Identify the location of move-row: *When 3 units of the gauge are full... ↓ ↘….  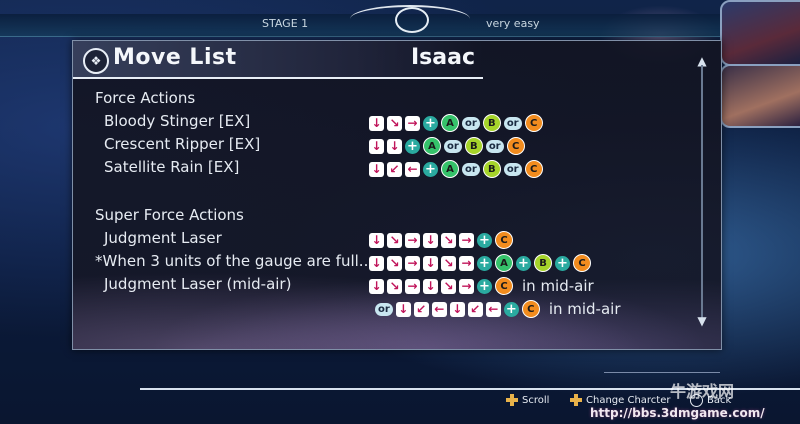
(373, 263).